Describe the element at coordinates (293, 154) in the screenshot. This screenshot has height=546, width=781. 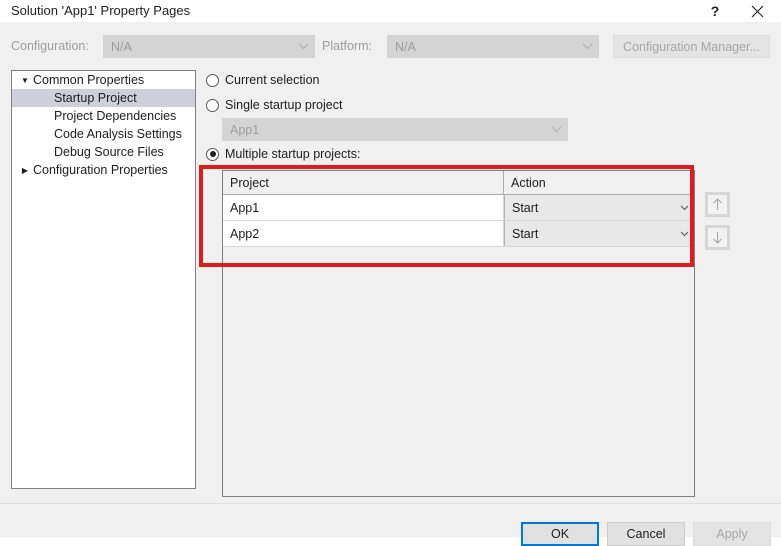
I see `radio-multiple-startup-label: Multiple startup projects:` at that location.